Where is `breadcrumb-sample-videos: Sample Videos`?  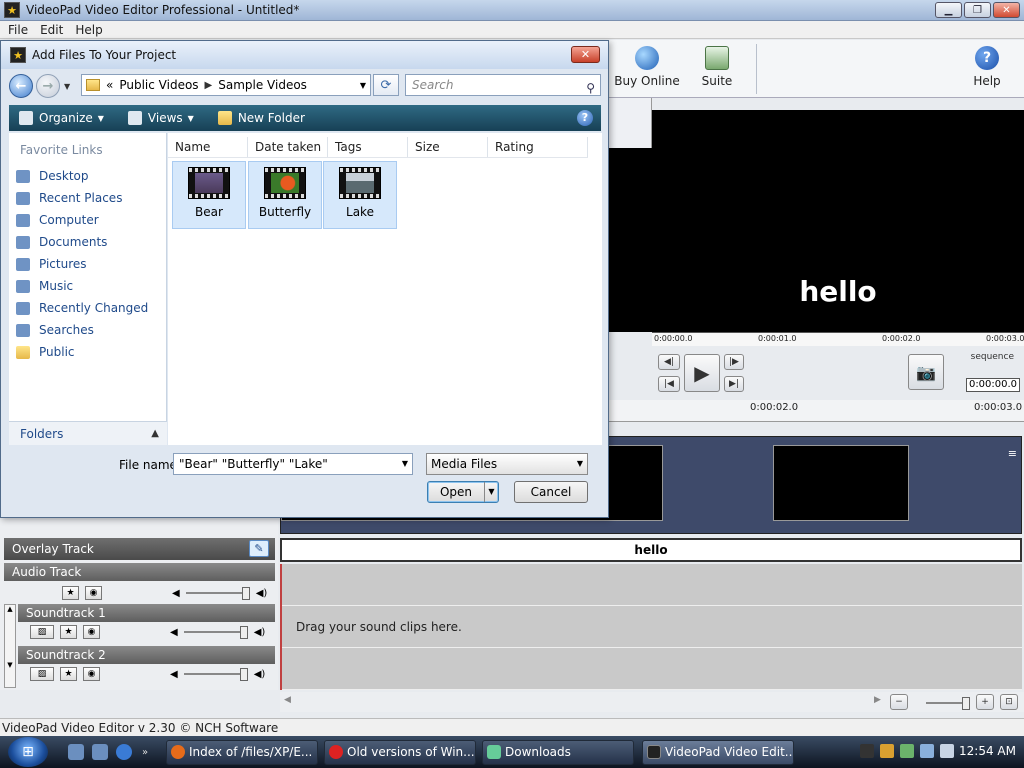 breadcrumb-sample-videos: Sample Videos is located at coordinates (262, 85).